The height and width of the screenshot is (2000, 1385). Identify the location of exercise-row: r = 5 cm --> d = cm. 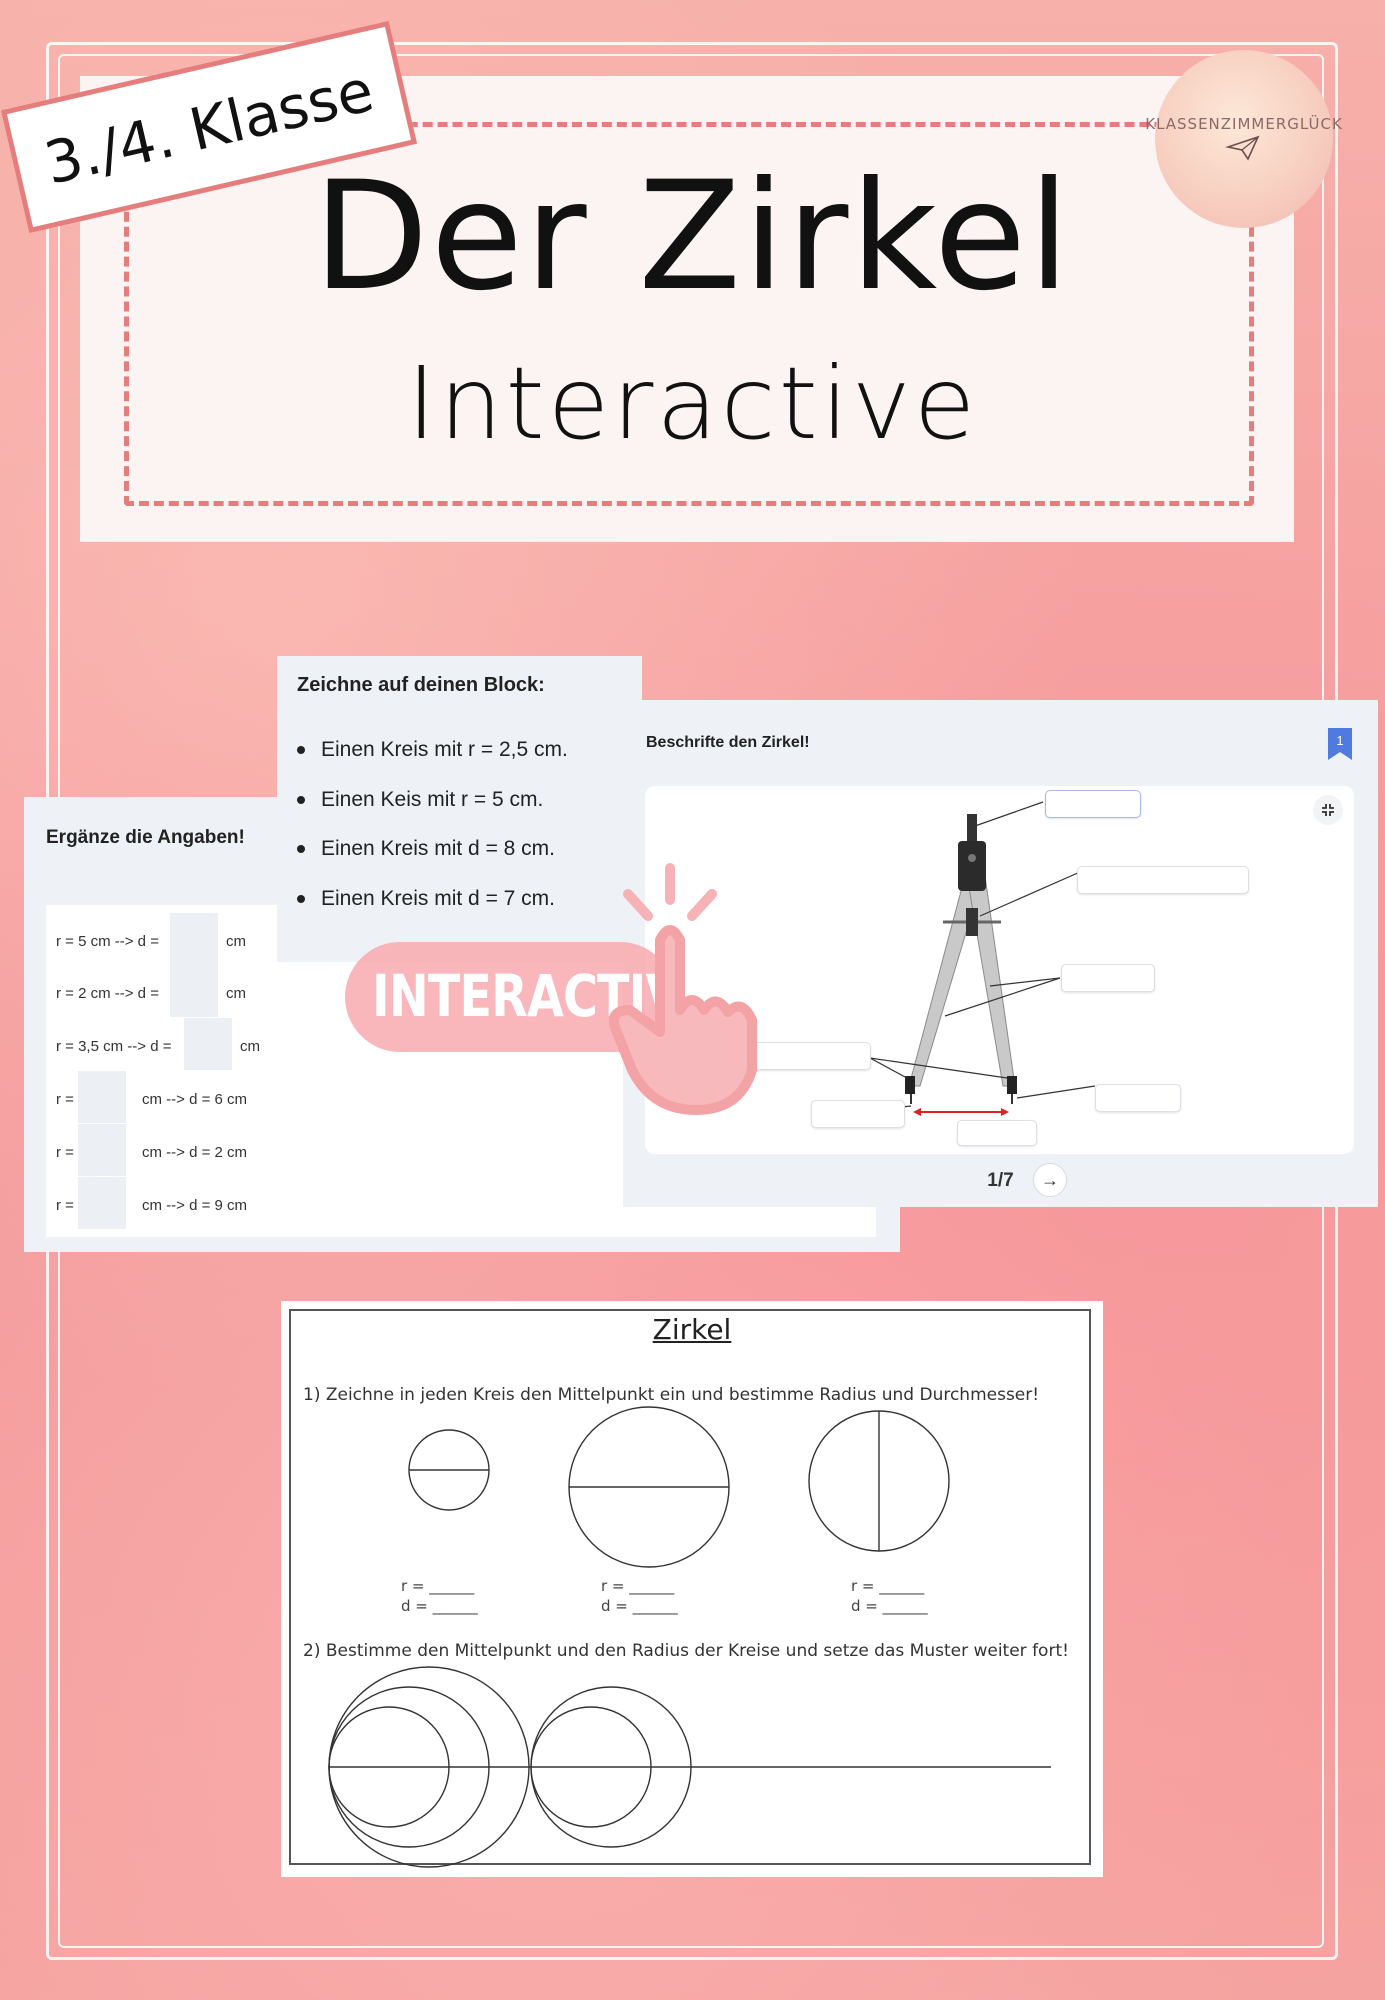
(151, 943).